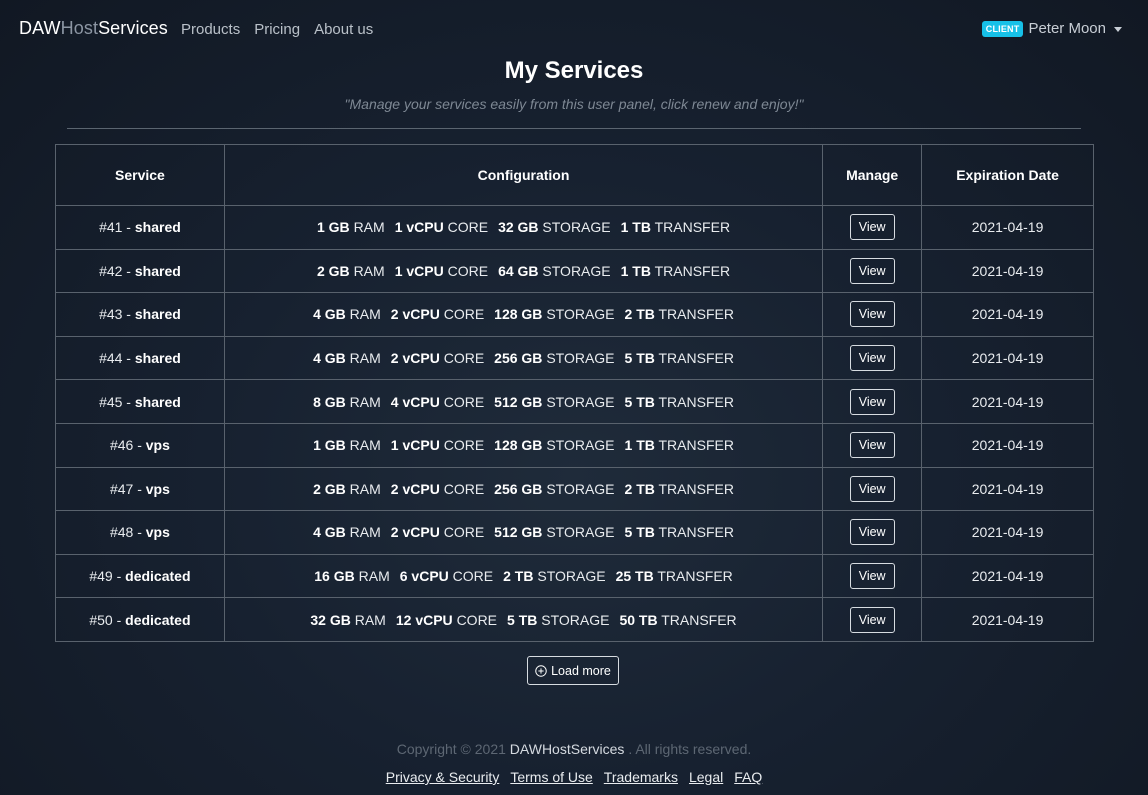  What do you see at coordinates (1002, 28) in the screenshot?
I see `client-badge: CLIENT` at bounding box center [1002, 28].